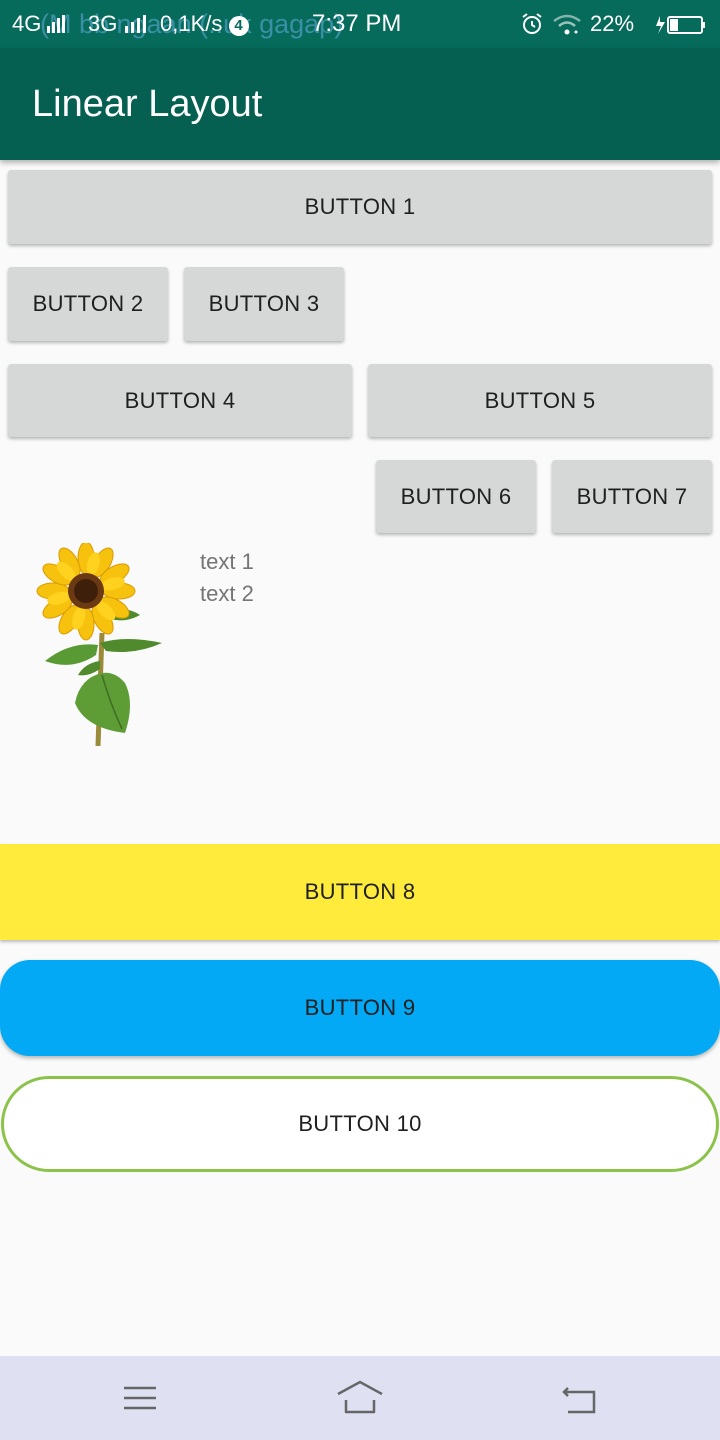  Describe the element at coordinates (360, 104) in the screenshot. I see `app-bar: Linear Layout` at that location.